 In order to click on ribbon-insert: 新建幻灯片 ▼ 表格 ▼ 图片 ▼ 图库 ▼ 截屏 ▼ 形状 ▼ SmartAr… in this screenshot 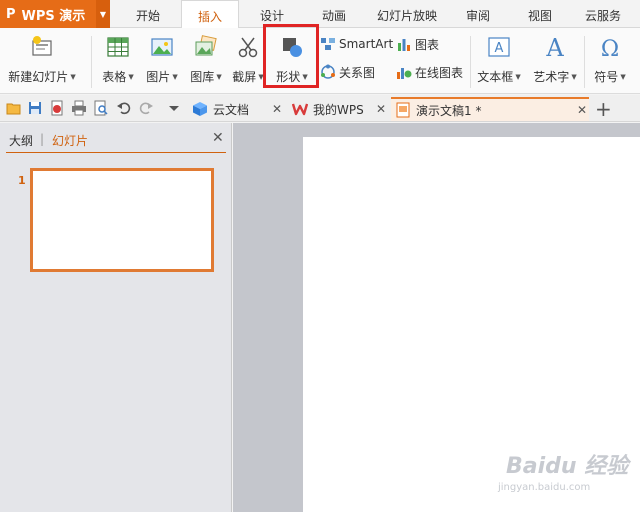, I will do `click(320, 61)`.